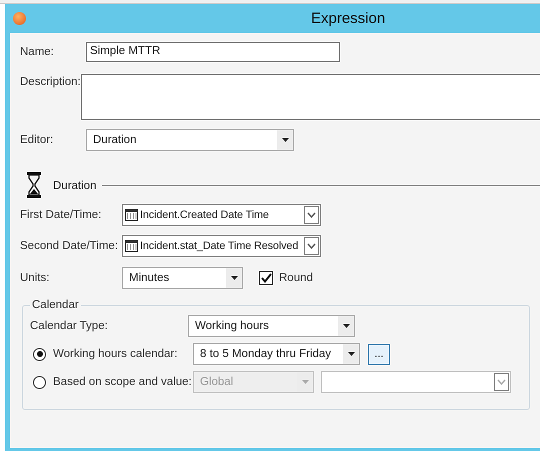  What do you see at coordinates (310, 97) in the screenshot?
I see `description-field` at bounding box center [310, 97].